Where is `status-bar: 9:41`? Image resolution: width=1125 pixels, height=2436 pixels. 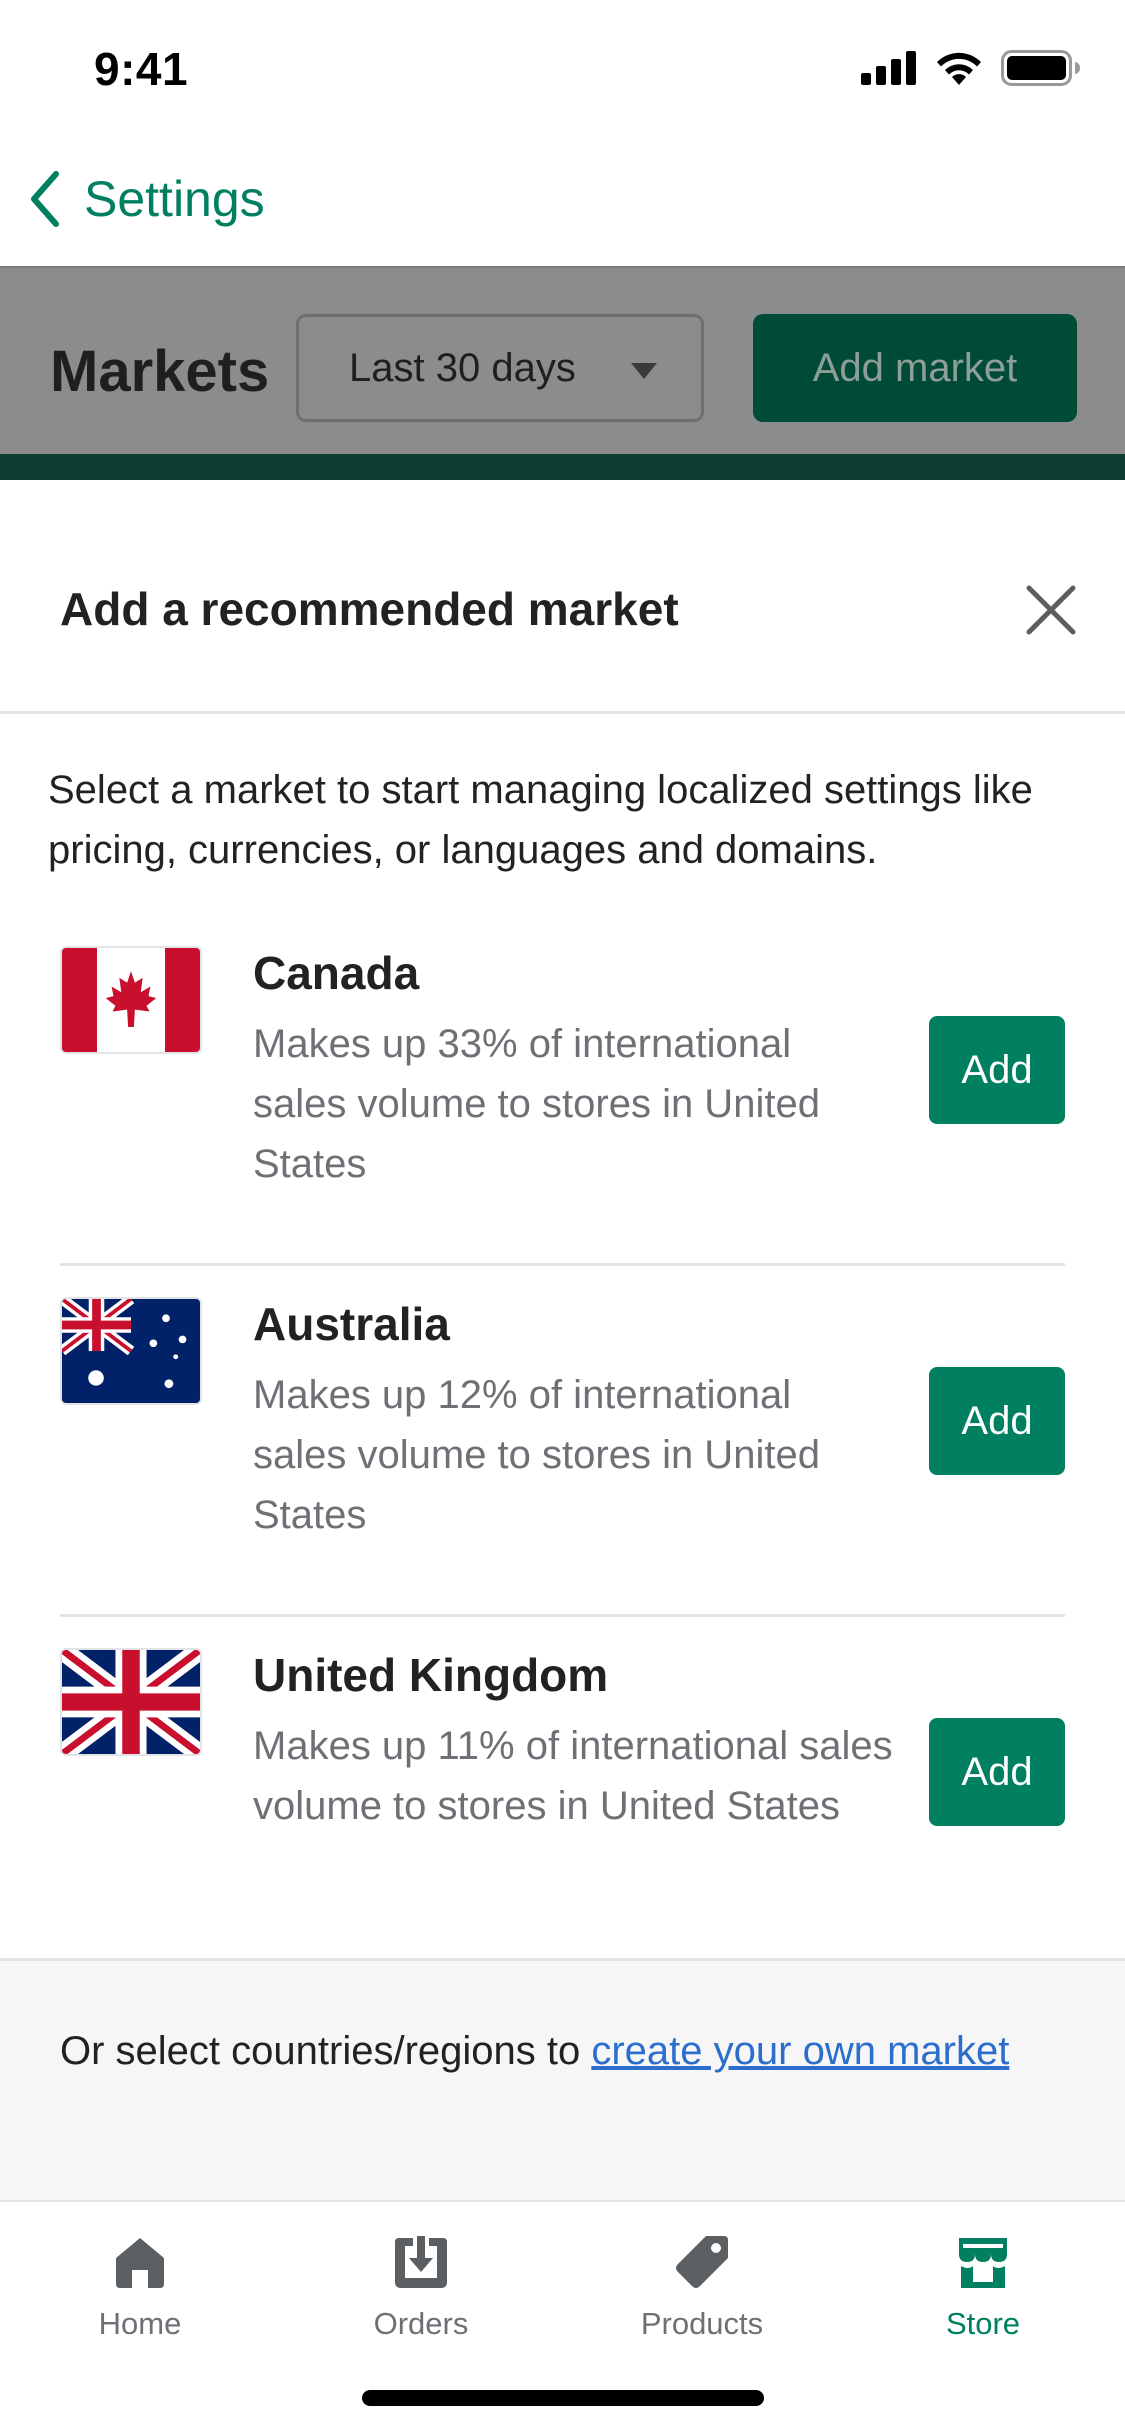
status-bar: 9:41 is located at coordinates (562, 66).